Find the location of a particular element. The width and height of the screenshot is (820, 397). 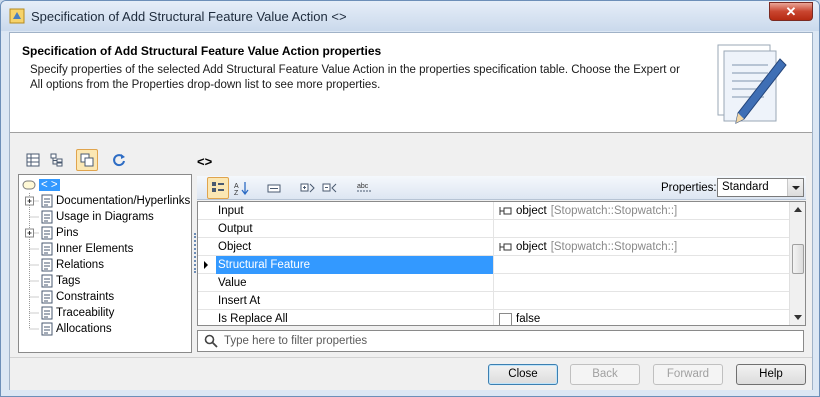

refresh-icon is located at coordinates (119, 160).